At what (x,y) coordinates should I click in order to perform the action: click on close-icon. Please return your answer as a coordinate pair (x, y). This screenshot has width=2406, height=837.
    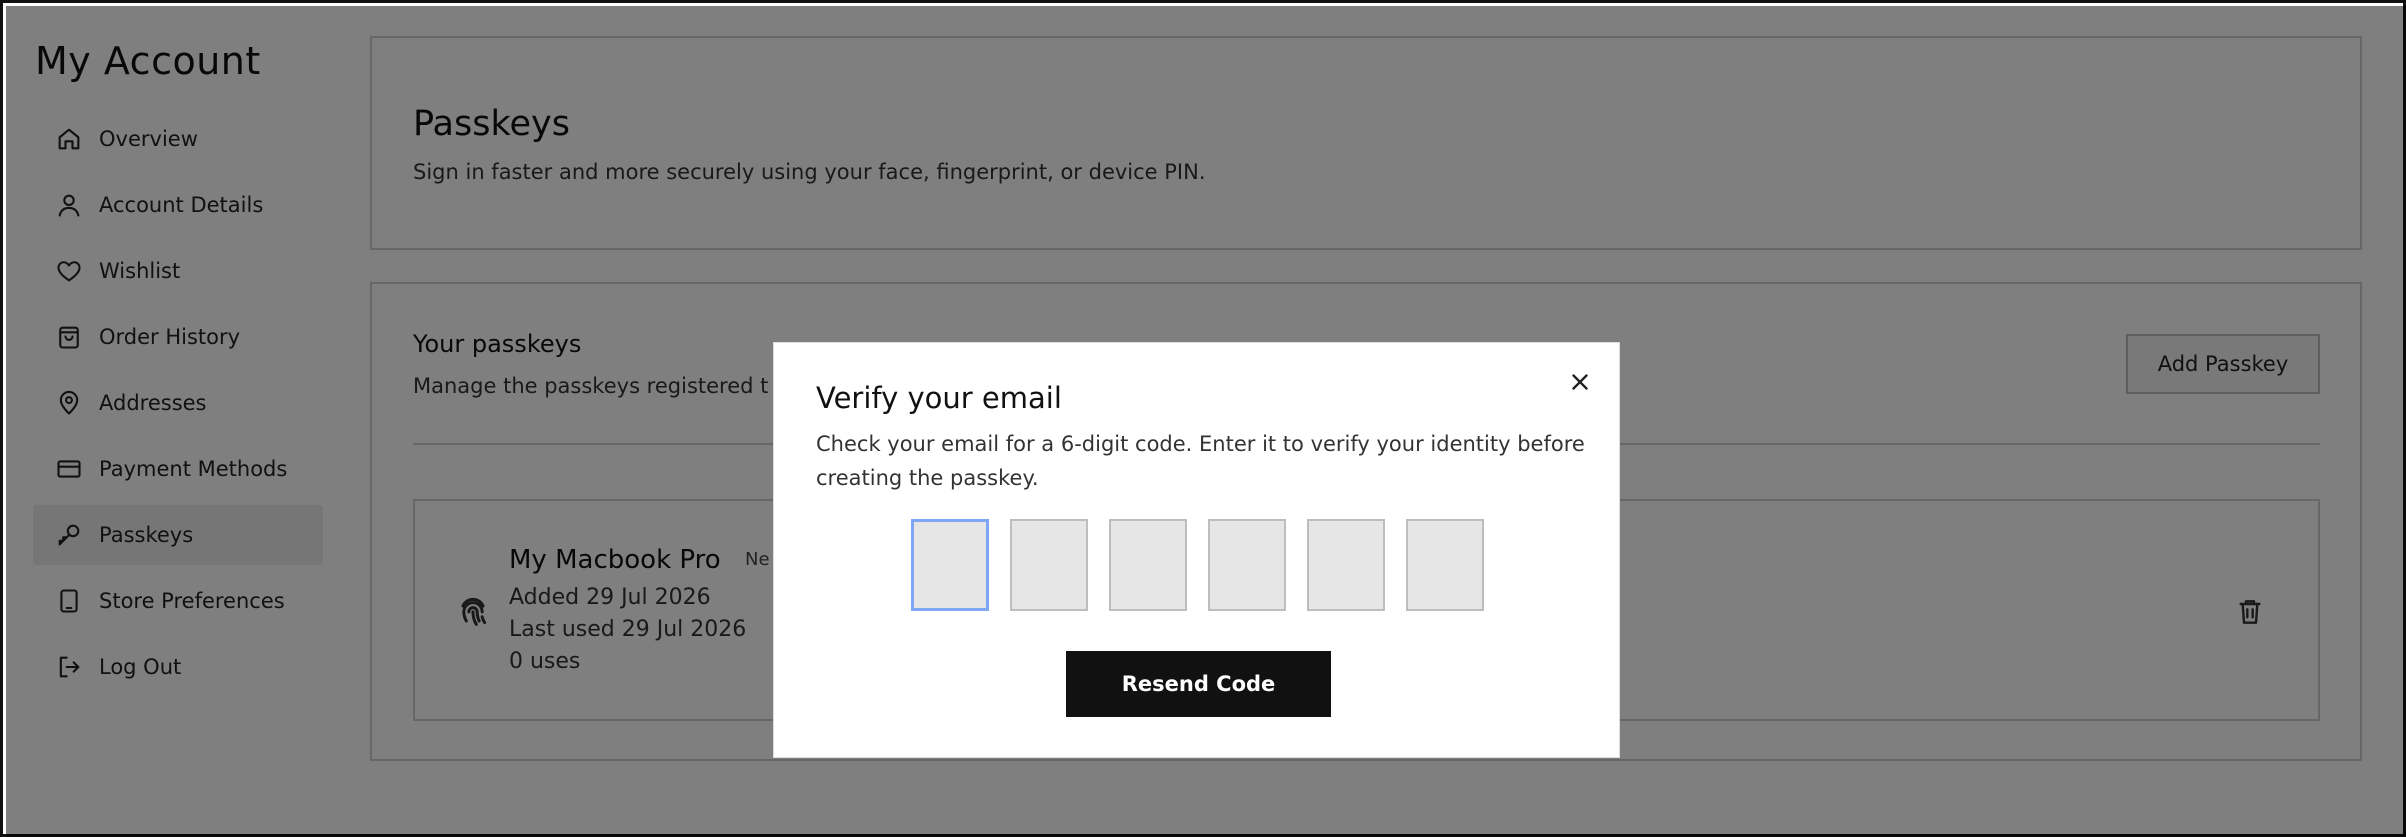
    Looking at the image, I should click on (1580, 382).